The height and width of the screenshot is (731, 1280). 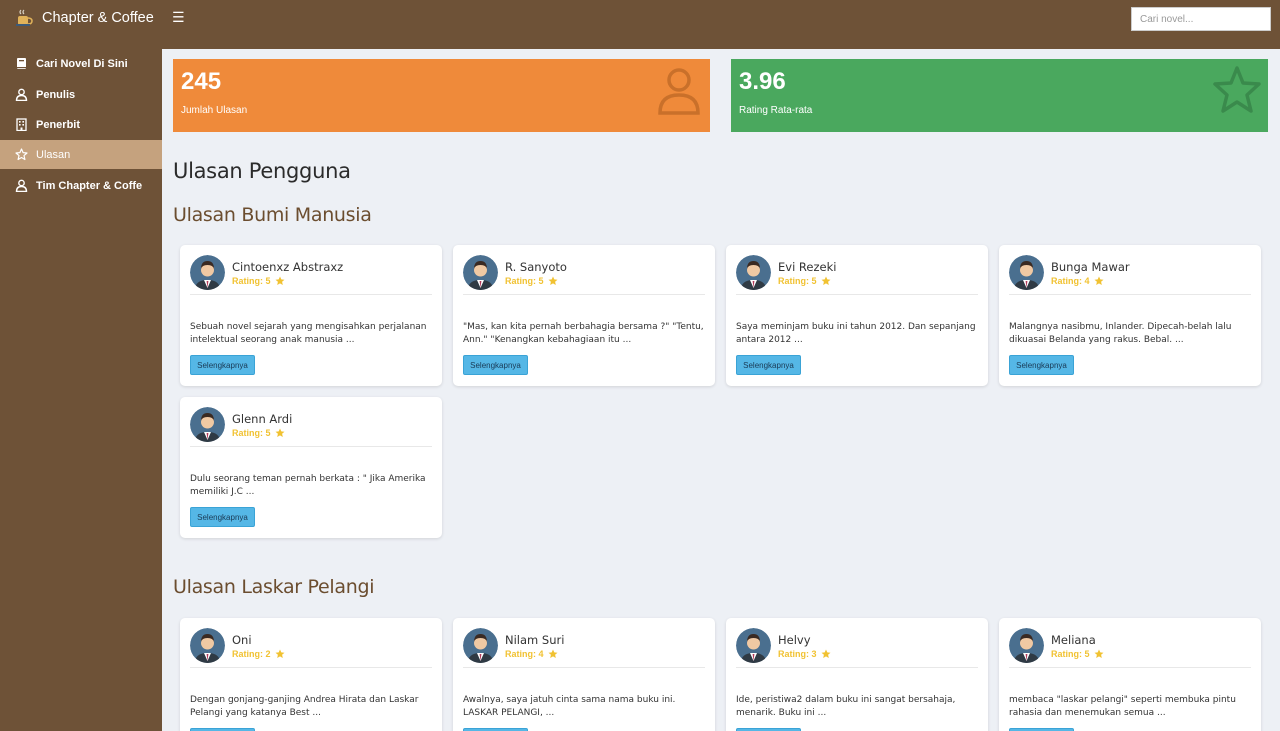 I want to click on review-card-header: Nilam Suri Rating: 4, so click(x=584, y=648).